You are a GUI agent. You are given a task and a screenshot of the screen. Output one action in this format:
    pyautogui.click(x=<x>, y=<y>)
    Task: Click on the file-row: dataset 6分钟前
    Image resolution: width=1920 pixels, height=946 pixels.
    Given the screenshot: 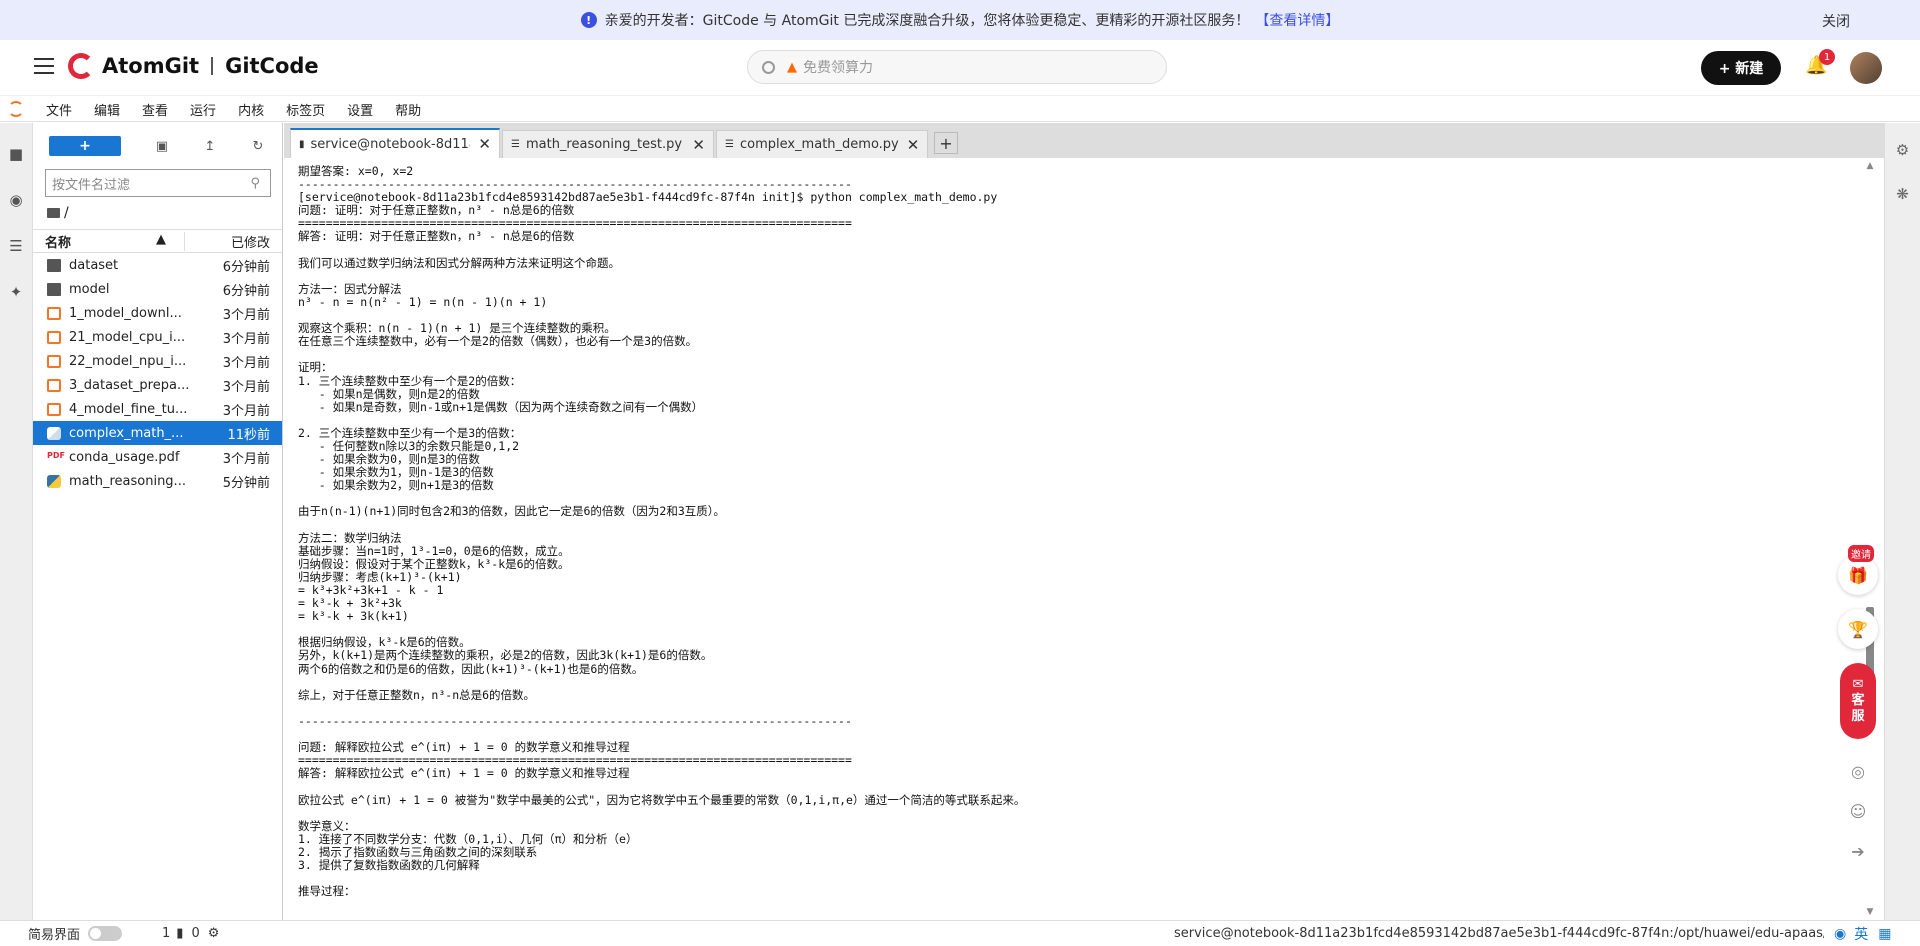 What is the action you would take?
    pyautogui.click(x=157, y=265)
    